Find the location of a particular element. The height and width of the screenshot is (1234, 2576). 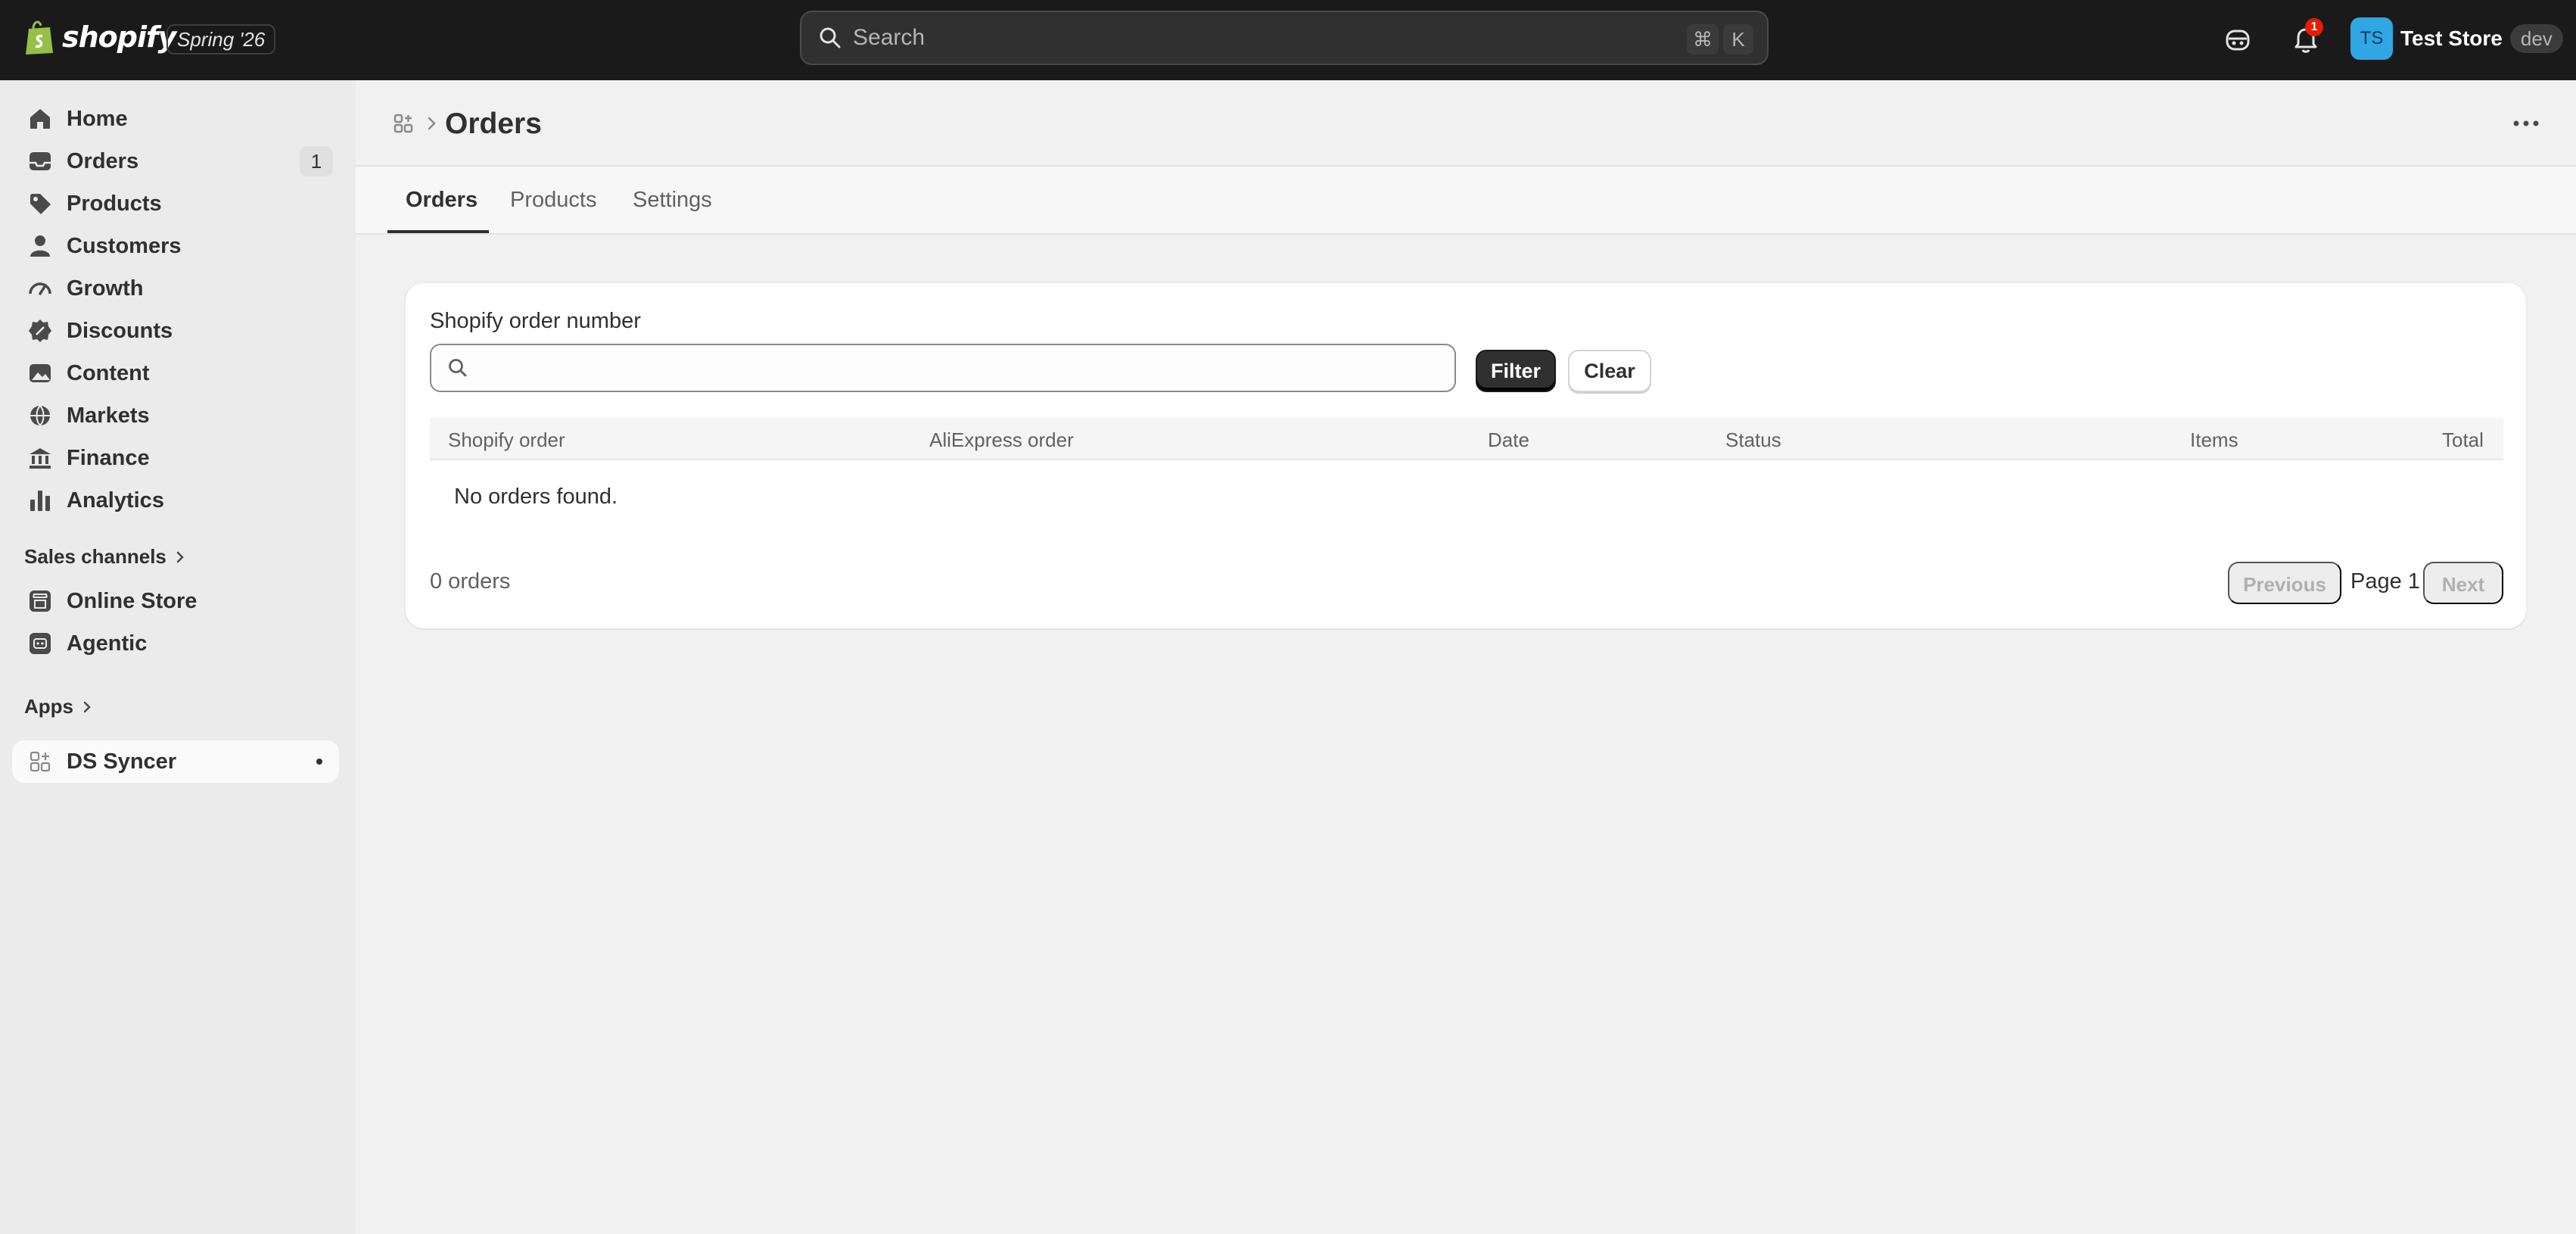

column-header-aliexpress-order: AliExpress order is located at coordinates (1001, 440).